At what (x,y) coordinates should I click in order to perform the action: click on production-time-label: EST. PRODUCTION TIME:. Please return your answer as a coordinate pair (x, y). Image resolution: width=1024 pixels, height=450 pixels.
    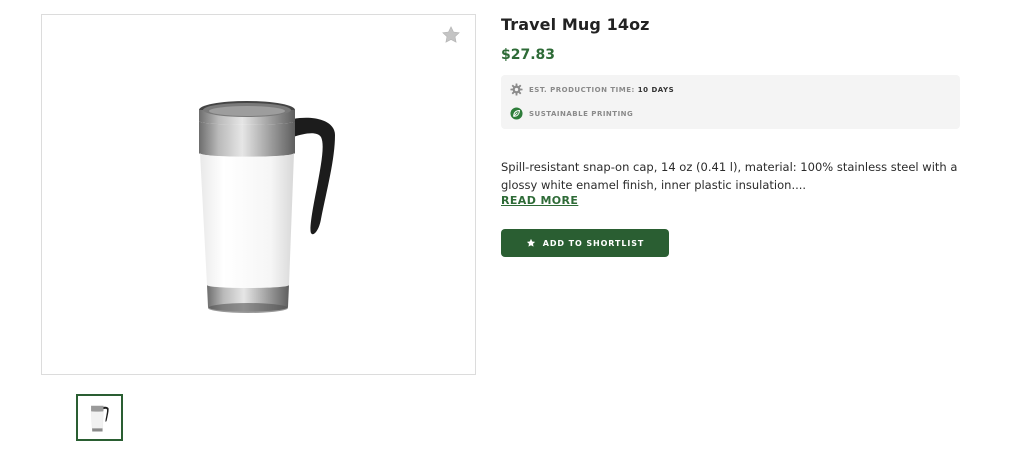
    Looking at the image, I should click on (582, 89).